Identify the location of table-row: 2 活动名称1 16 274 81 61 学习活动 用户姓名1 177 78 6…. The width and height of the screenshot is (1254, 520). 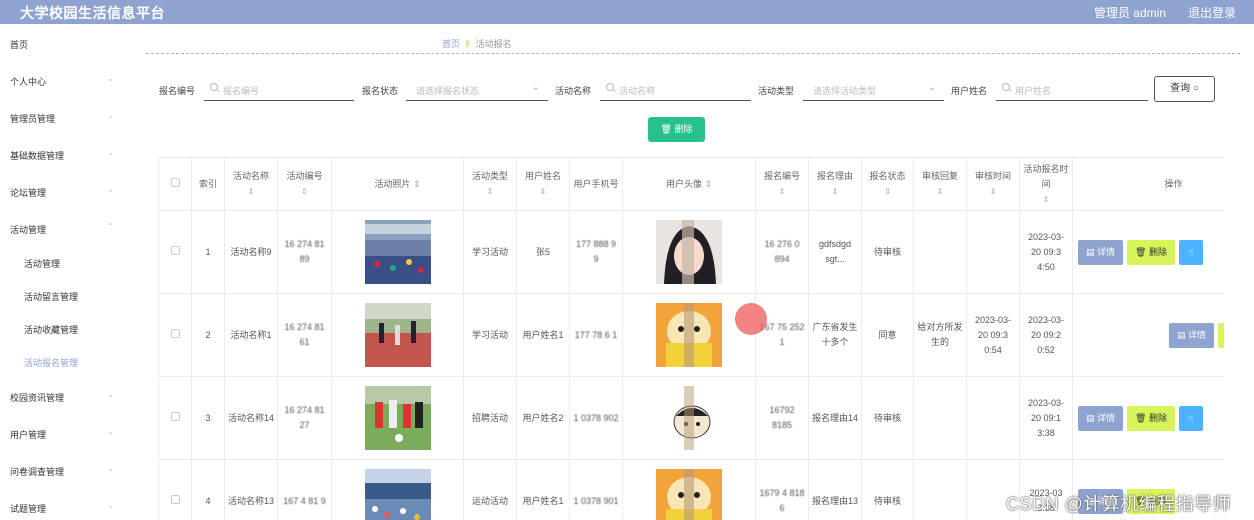
(691, 335).